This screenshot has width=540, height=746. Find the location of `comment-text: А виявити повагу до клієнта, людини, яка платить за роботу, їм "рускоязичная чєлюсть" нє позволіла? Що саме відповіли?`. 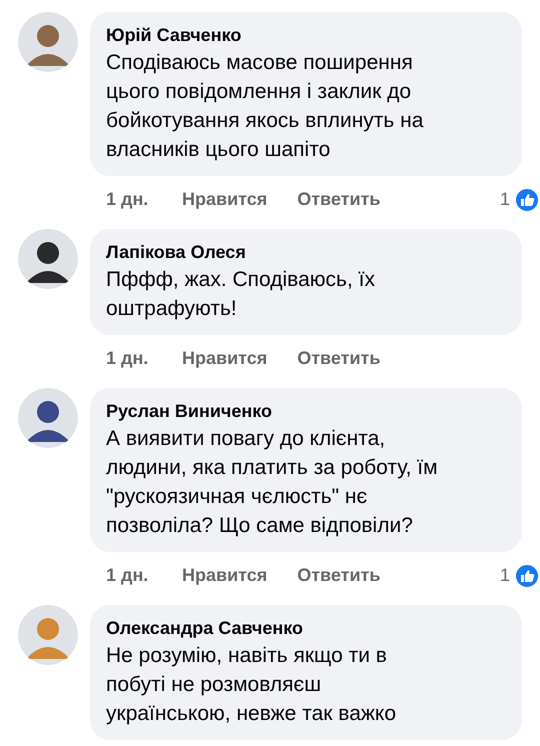

comment-text: А виявити повагу до клієнта, людини, яка платить за роботу, їм "рускоязичная чєлюсть" нє позволіла? Що саме відповіли? is located at coordinates (272, 482).